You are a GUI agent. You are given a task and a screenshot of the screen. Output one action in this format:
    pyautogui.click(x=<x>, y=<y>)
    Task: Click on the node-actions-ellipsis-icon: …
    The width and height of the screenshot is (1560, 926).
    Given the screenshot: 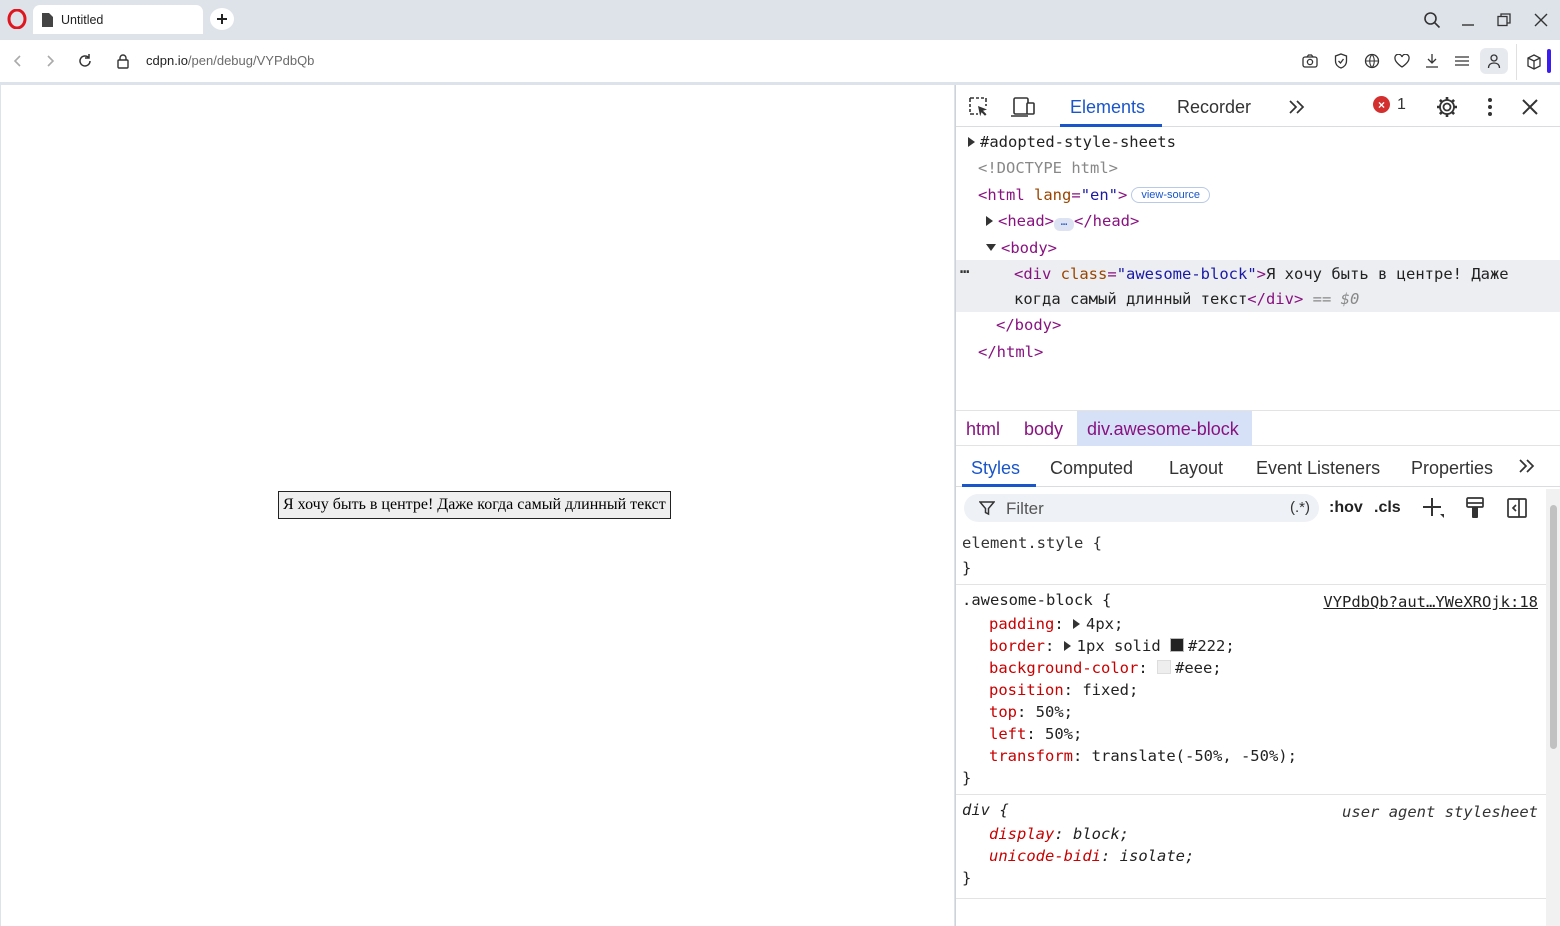 What is the action you would take?
    pyautogui.click(x=964, y=268)
    